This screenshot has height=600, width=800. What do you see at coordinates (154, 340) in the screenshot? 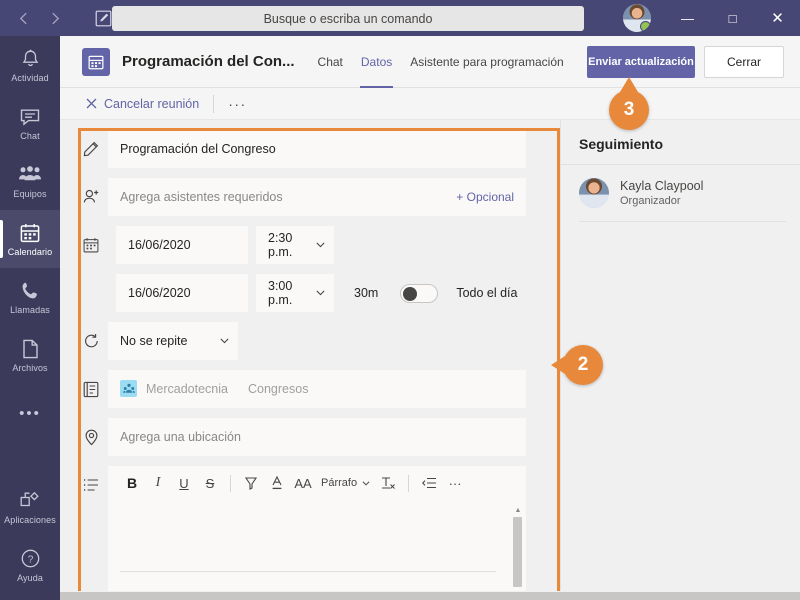
I see `recurrence-value: No se repite` at bounding box center [154, 340].